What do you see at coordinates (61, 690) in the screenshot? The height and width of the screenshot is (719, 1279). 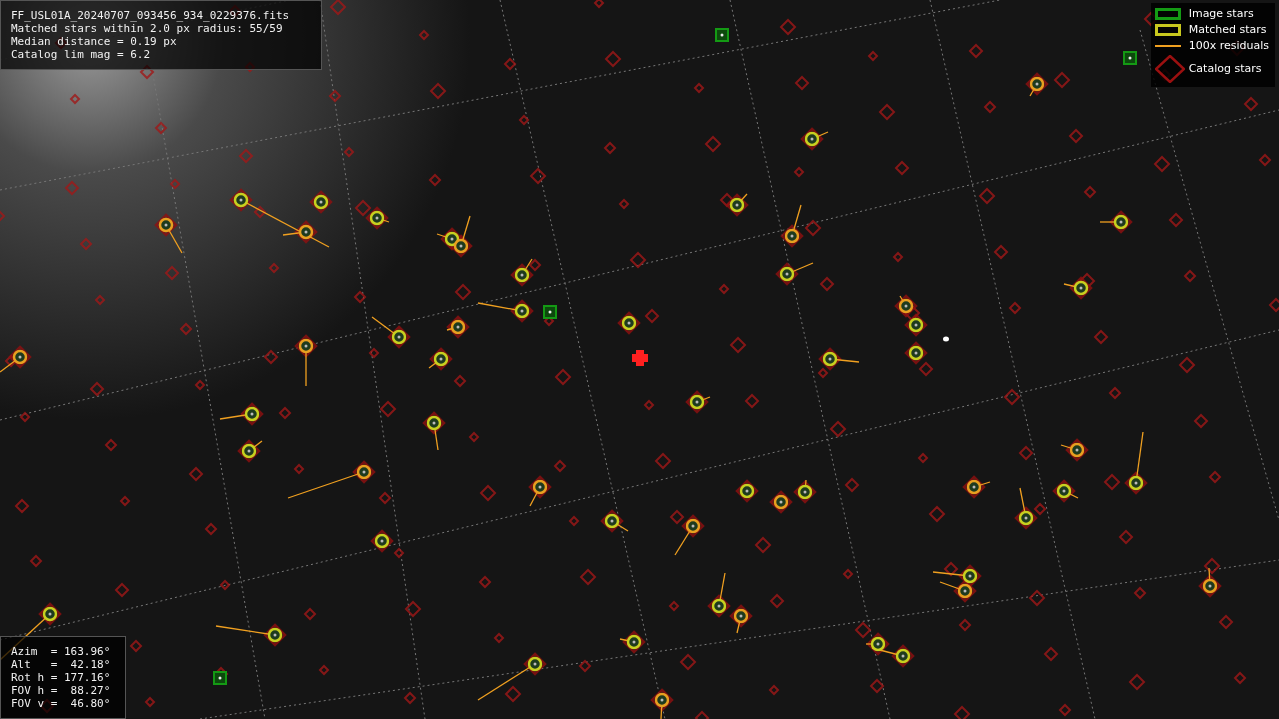 I see `pointing-line: FOV h = 88.27°` at bounding box center [61, 690].